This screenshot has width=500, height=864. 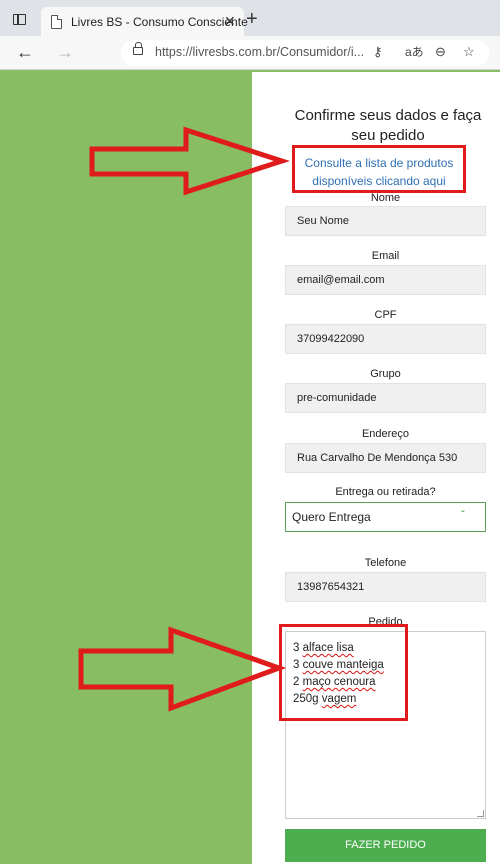 What do you see at coordinates (189, 161) in the screenshot?
I see `annotation-arrow-top-icon` at bounding box center [189, 161].